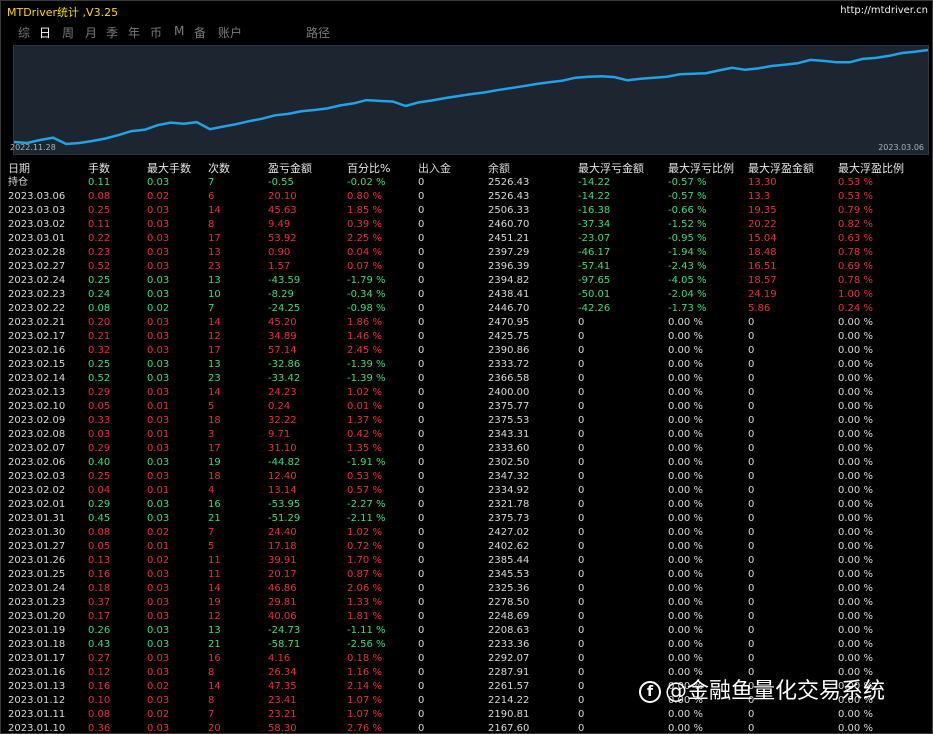  What do you see at coordinates (884, 10) in the screenshot?
I see `website-link: http://mtdriver.cn` at bounding box center [884, 10].